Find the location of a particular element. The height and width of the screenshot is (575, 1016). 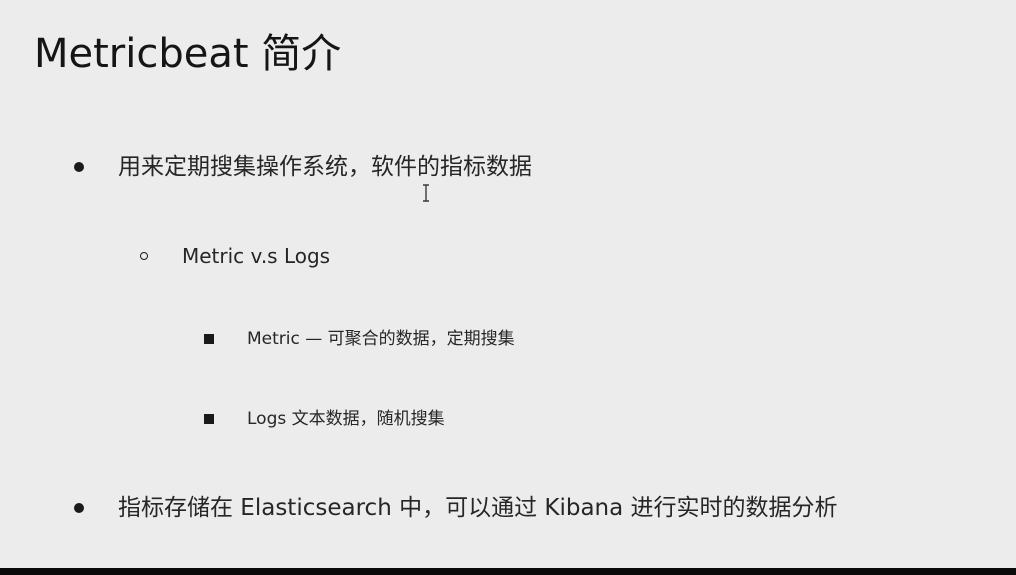

text-cursor-icon is located at coordinates (426, 193).